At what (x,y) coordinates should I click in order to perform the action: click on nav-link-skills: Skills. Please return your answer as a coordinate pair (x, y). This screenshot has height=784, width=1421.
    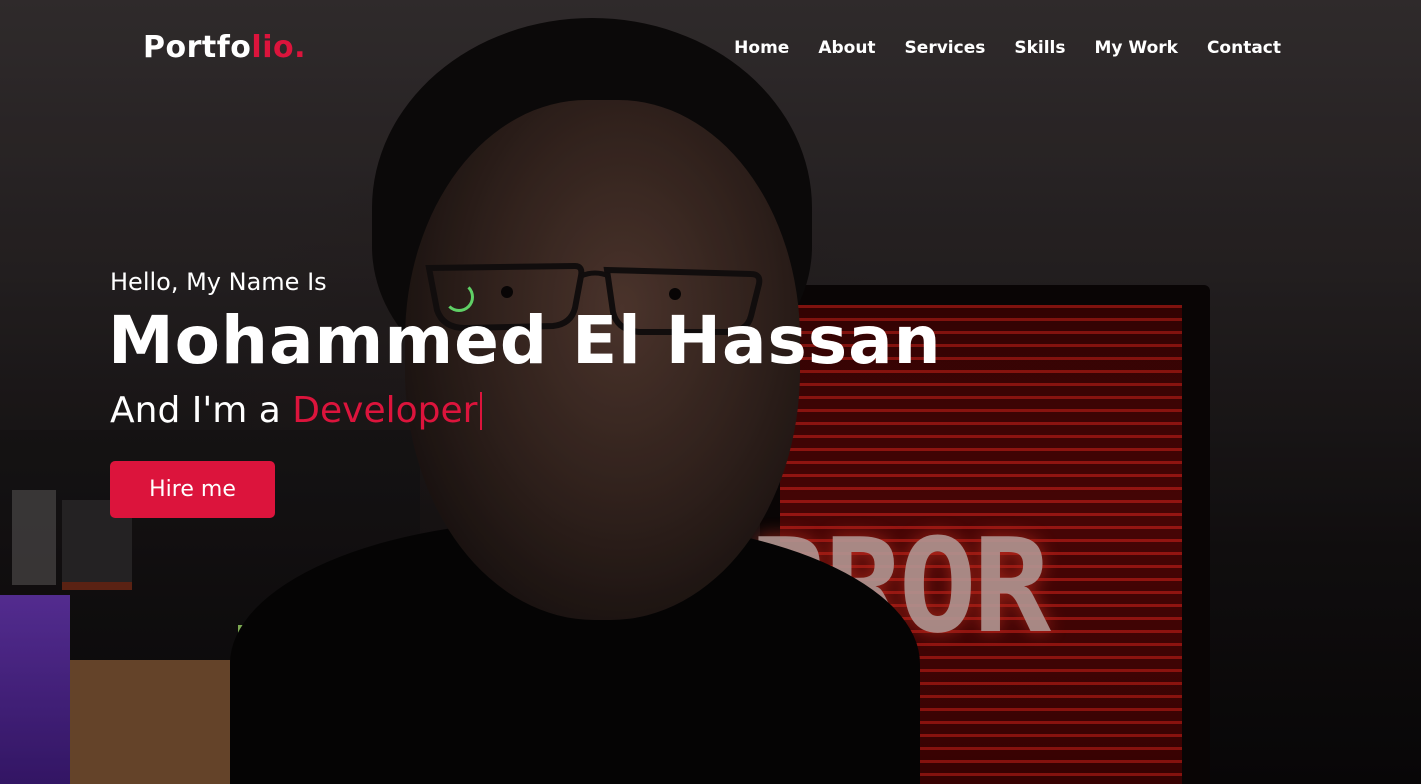
    Looking at the image, I should click on (1039, 48).